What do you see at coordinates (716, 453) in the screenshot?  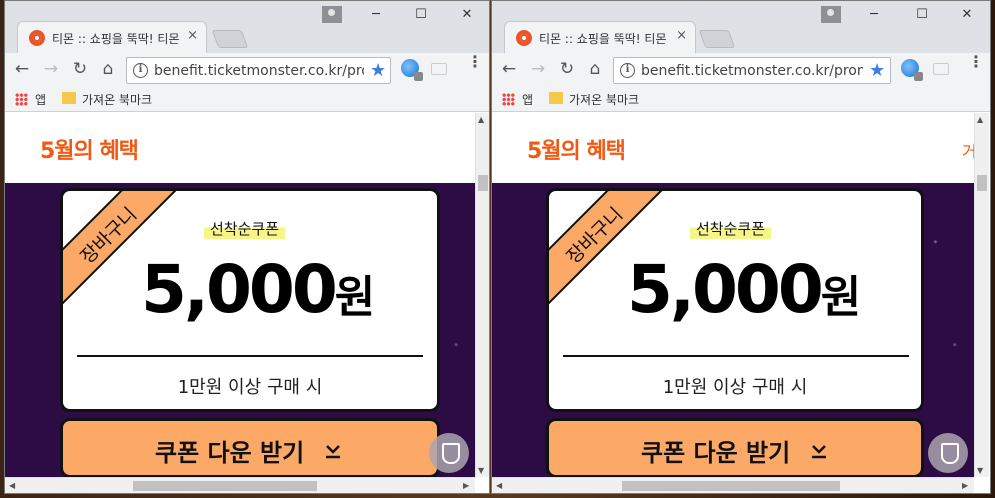 I see `download-button-label: 쿠폰 다운 받기` at bounding box center [716, 453].